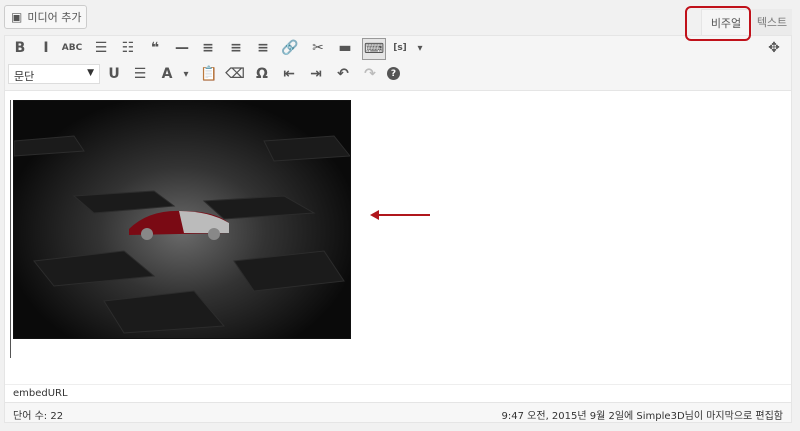  Describe the element at coordinates (262, 74) in the screenshot. I see `special-character-icon: Ω` at that location.